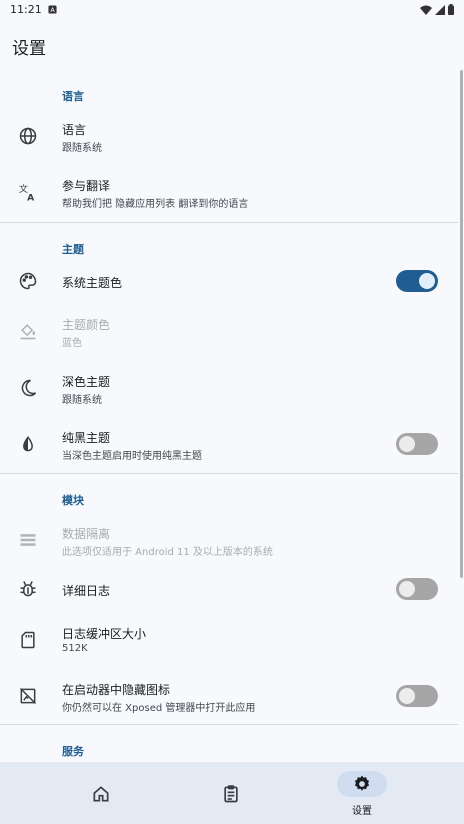 This screenshot has width=464, height=824. Describe the element at coordinates (417, 281) in the screenshot. I see `system-theme-color-toggle` at that location.